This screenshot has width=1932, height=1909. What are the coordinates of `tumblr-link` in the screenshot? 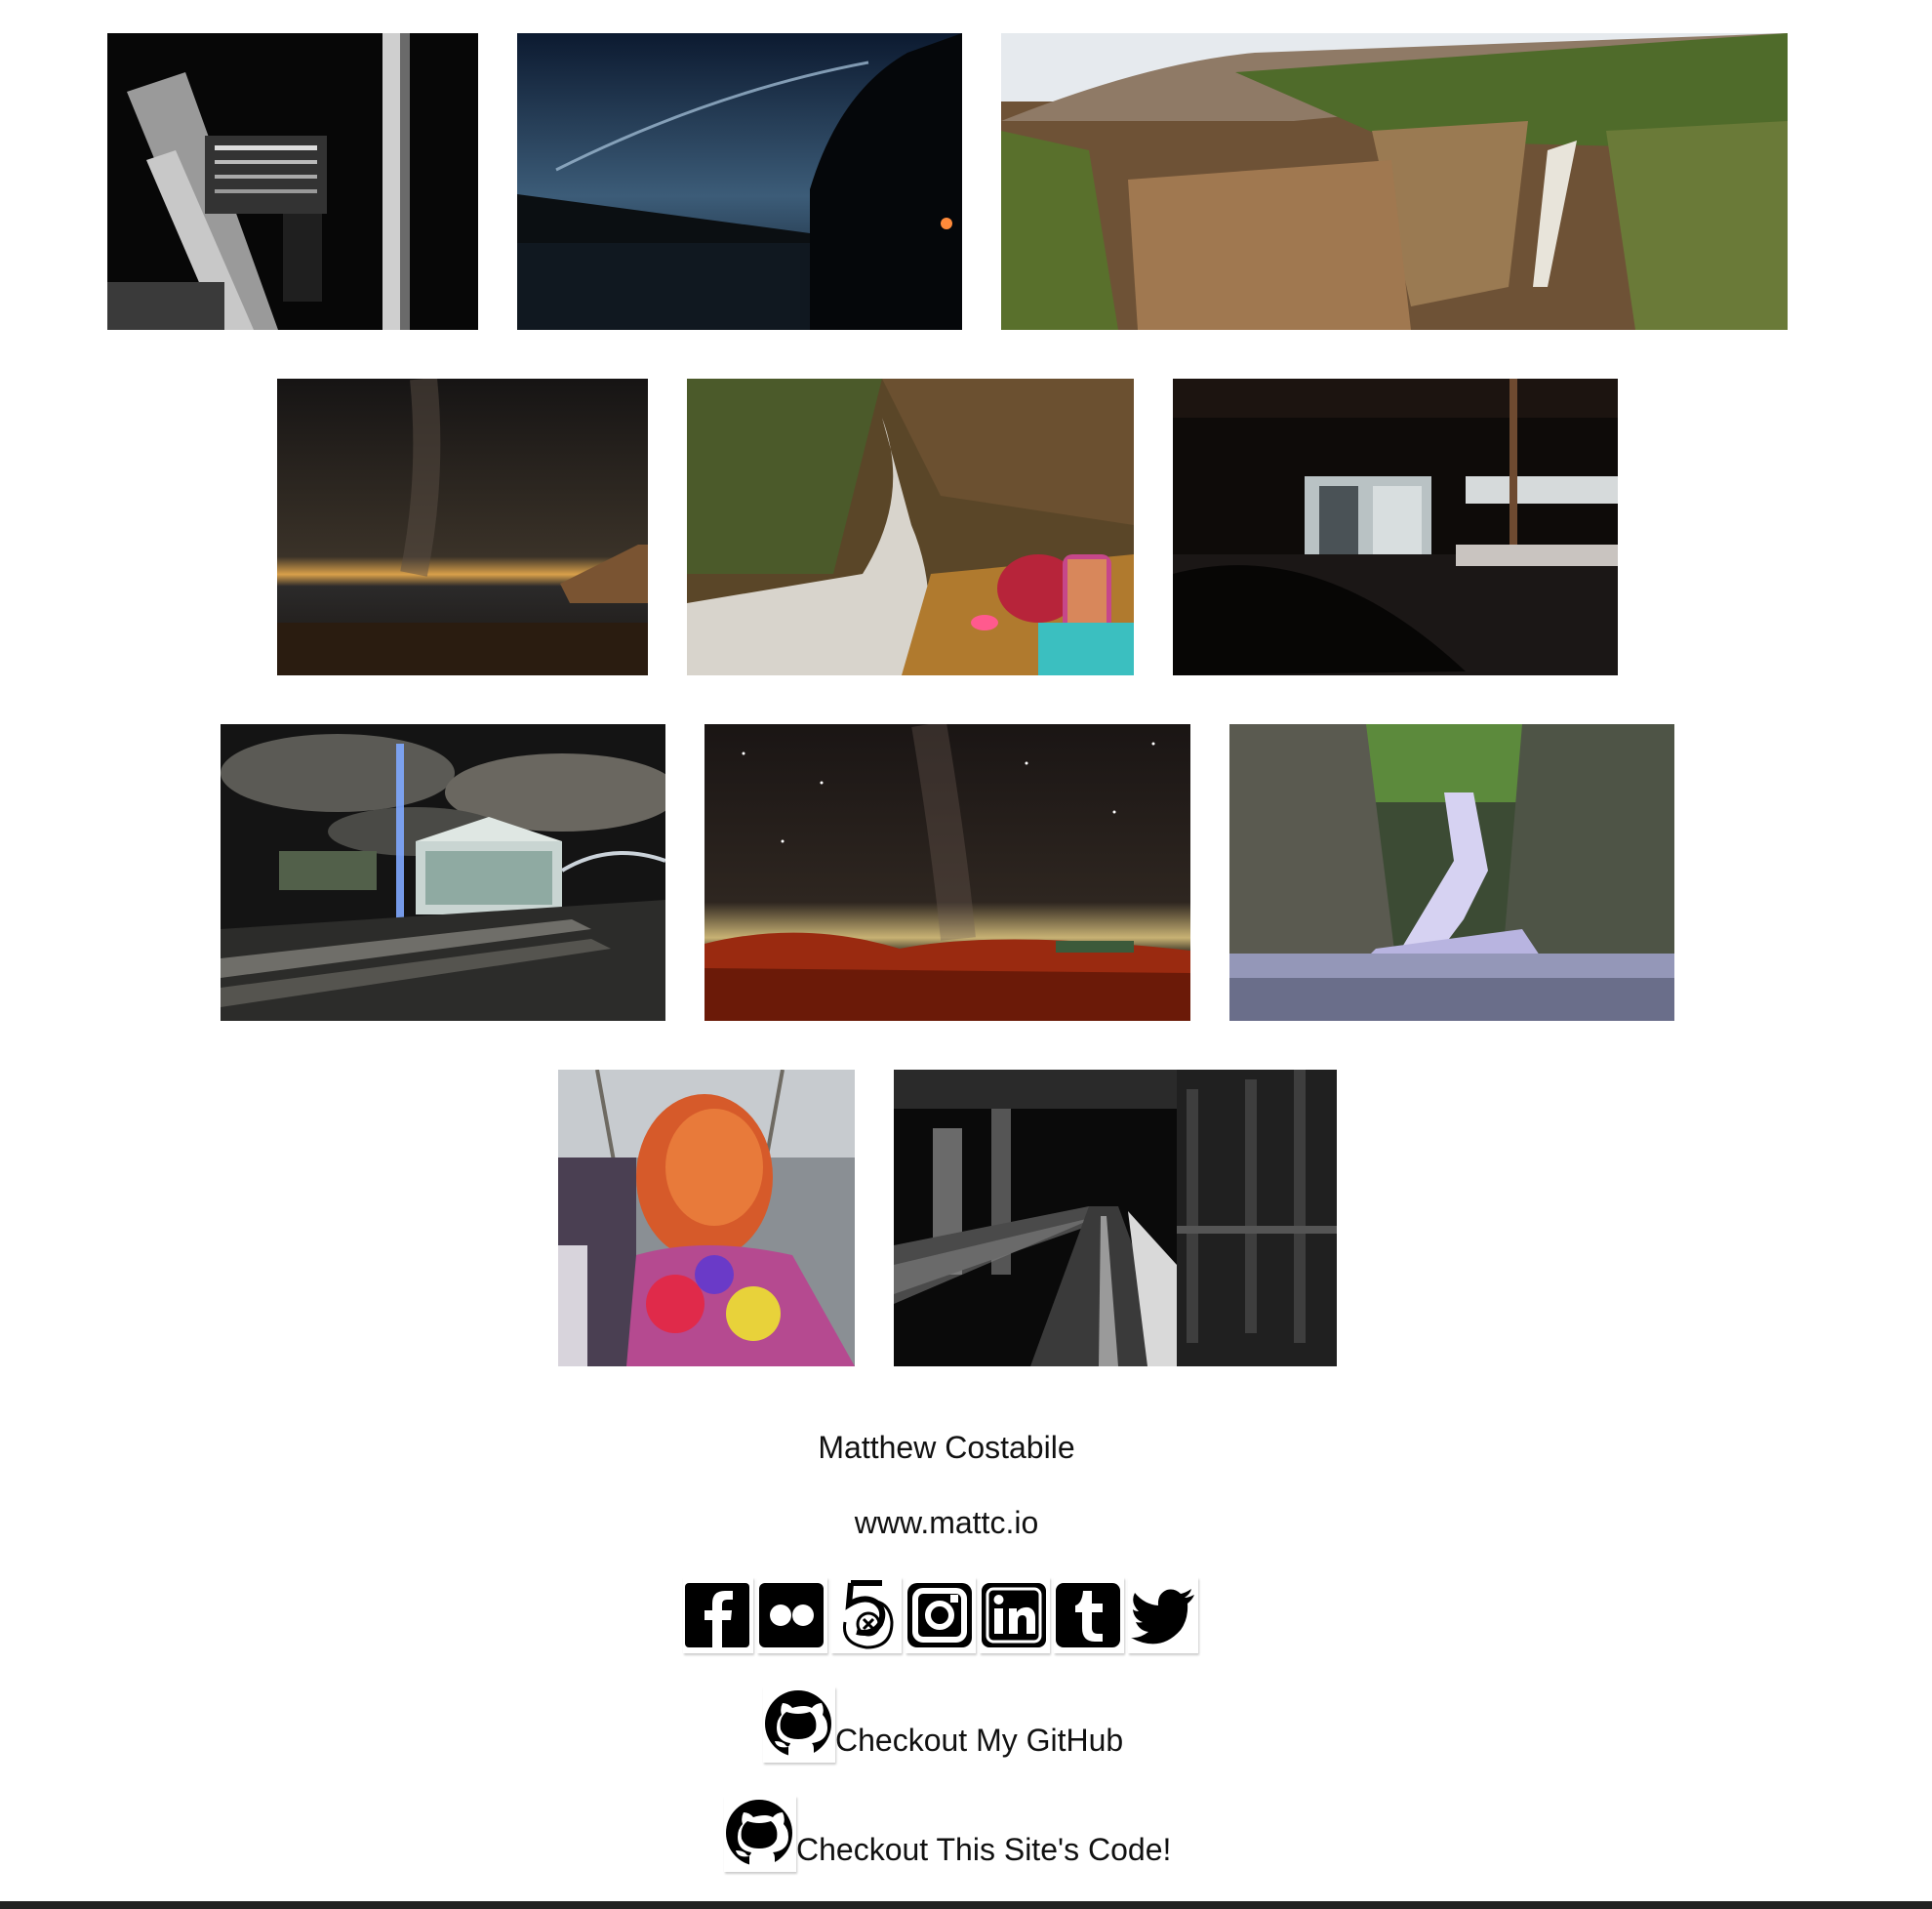 It's located at (1089, 1615).